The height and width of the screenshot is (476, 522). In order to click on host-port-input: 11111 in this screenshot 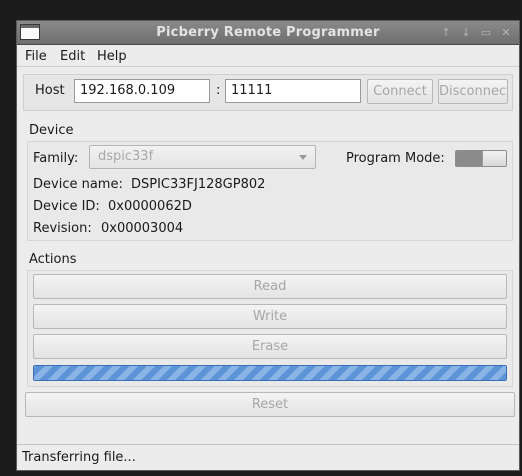, I will do `click(293, 91)`.